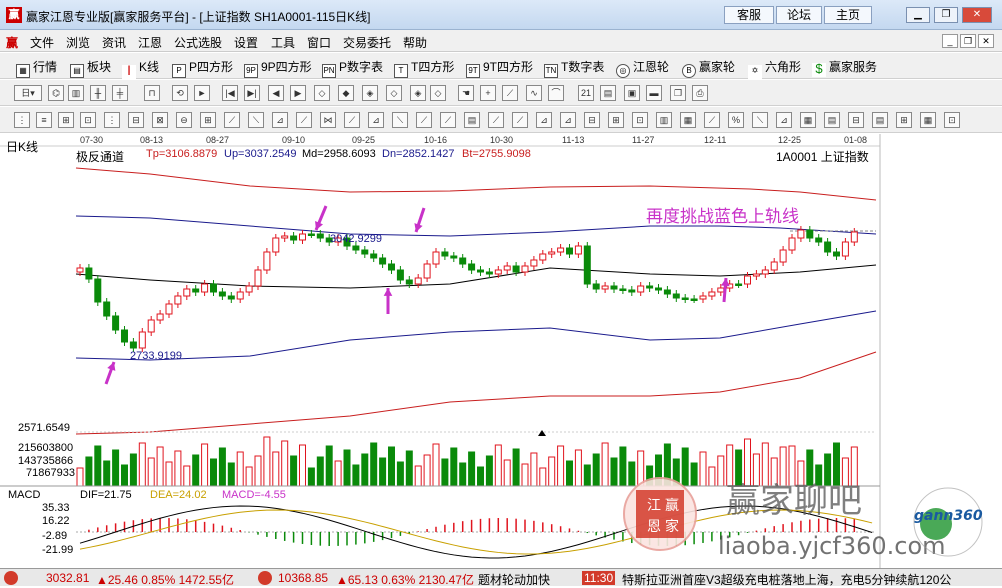 This screenshot has height=588, width=1002. What do you see at coordinates (370, 93) in the screenshot?
I see `shift-up-icon: ◈` at bounding box center [370, 93].